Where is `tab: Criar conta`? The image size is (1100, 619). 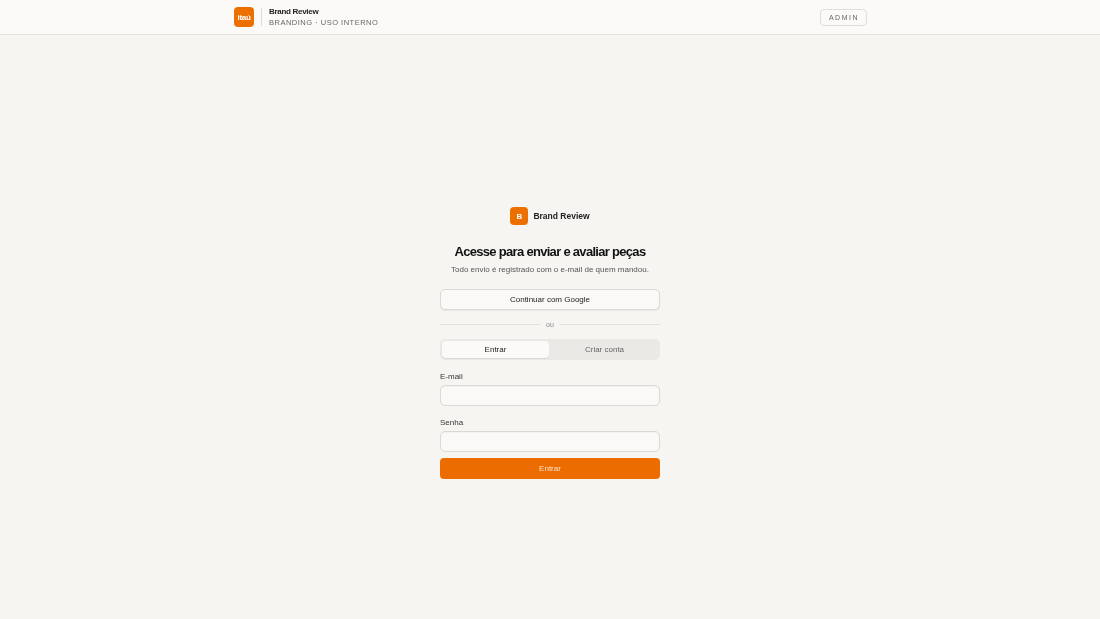 tab: Criar conta is located at coordinates (604, 349).